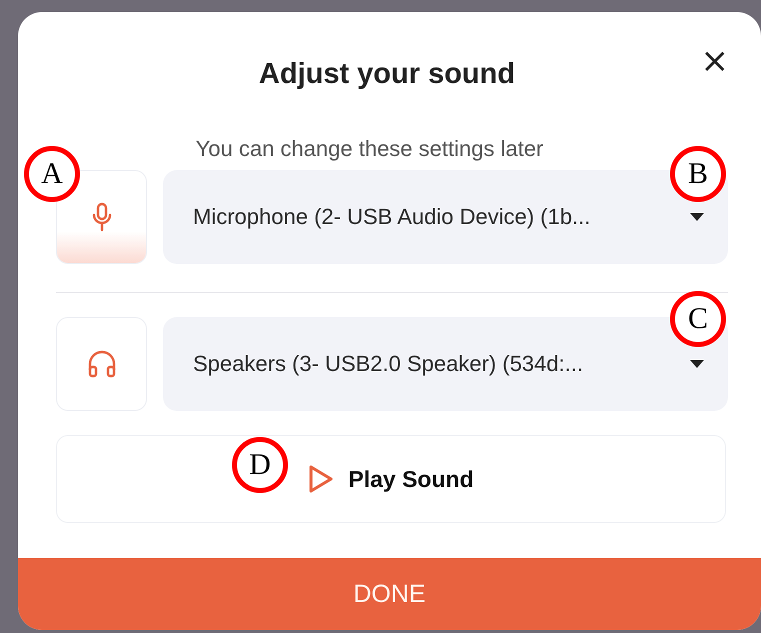 The image size is (761, 633). What do you see at coordinates (321, 479) in the screenshot?
I see `play-icon` at bounding box center [321, 479].